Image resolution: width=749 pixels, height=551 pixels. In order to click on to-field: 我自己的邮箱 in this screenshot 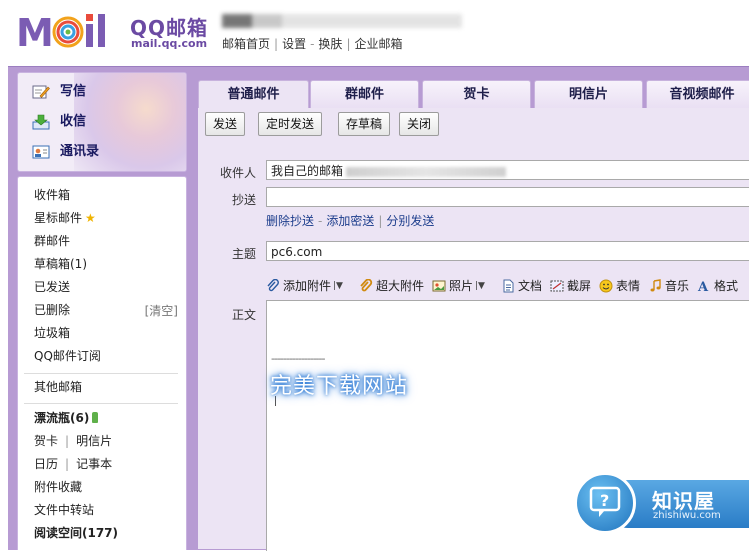, I will do `click(507, 170)`.